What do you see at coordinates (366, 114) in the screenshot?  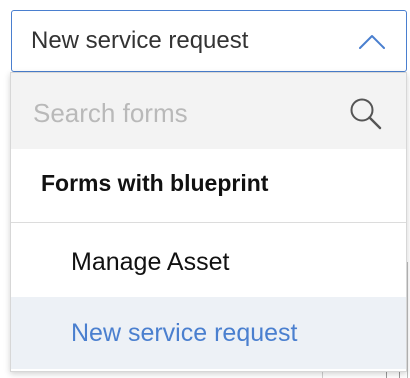 I see `search-icon` at bounding box center [366, 114].